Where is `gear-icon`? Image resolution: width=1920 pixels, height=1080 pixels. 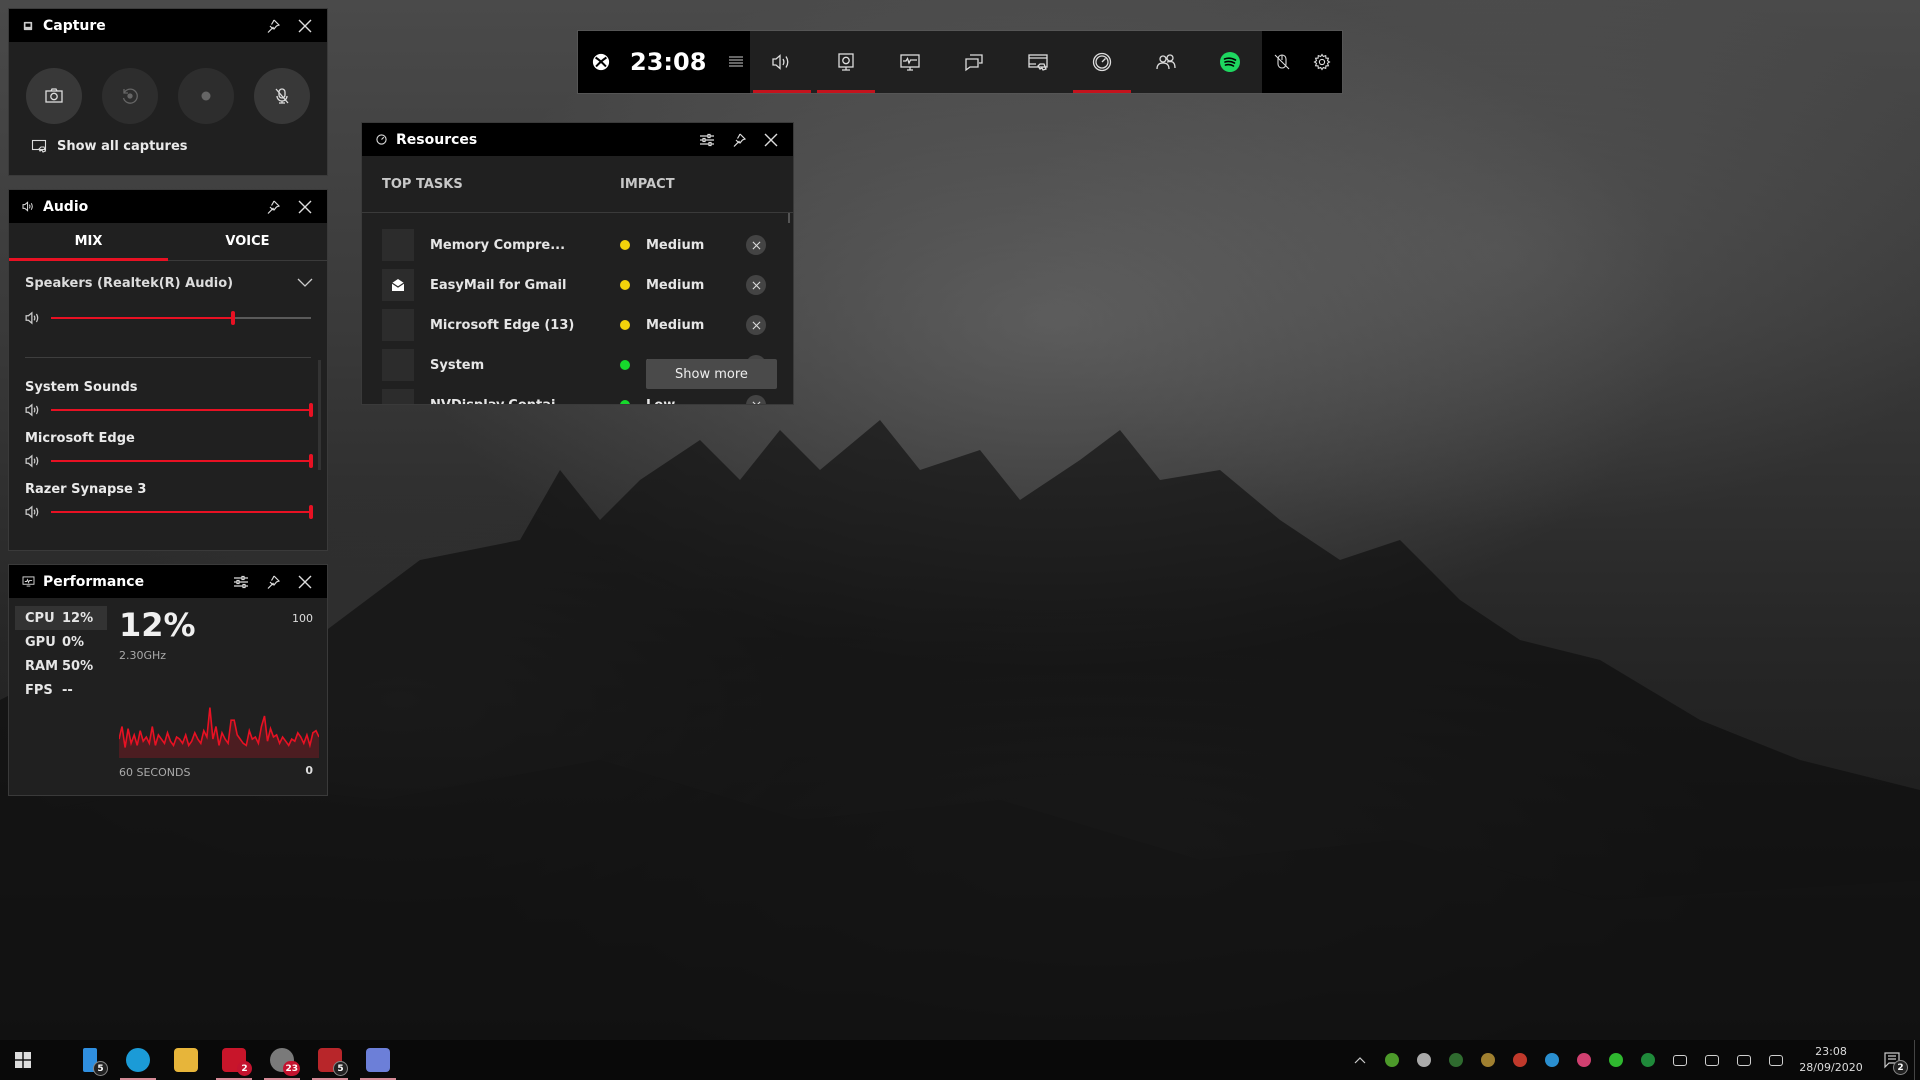
gear-icon is located at coordinates (1322, 62).